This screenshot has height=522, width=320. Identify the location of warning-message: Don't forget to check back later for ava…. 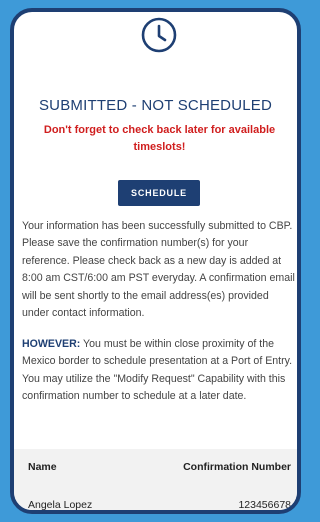
(159, 138).